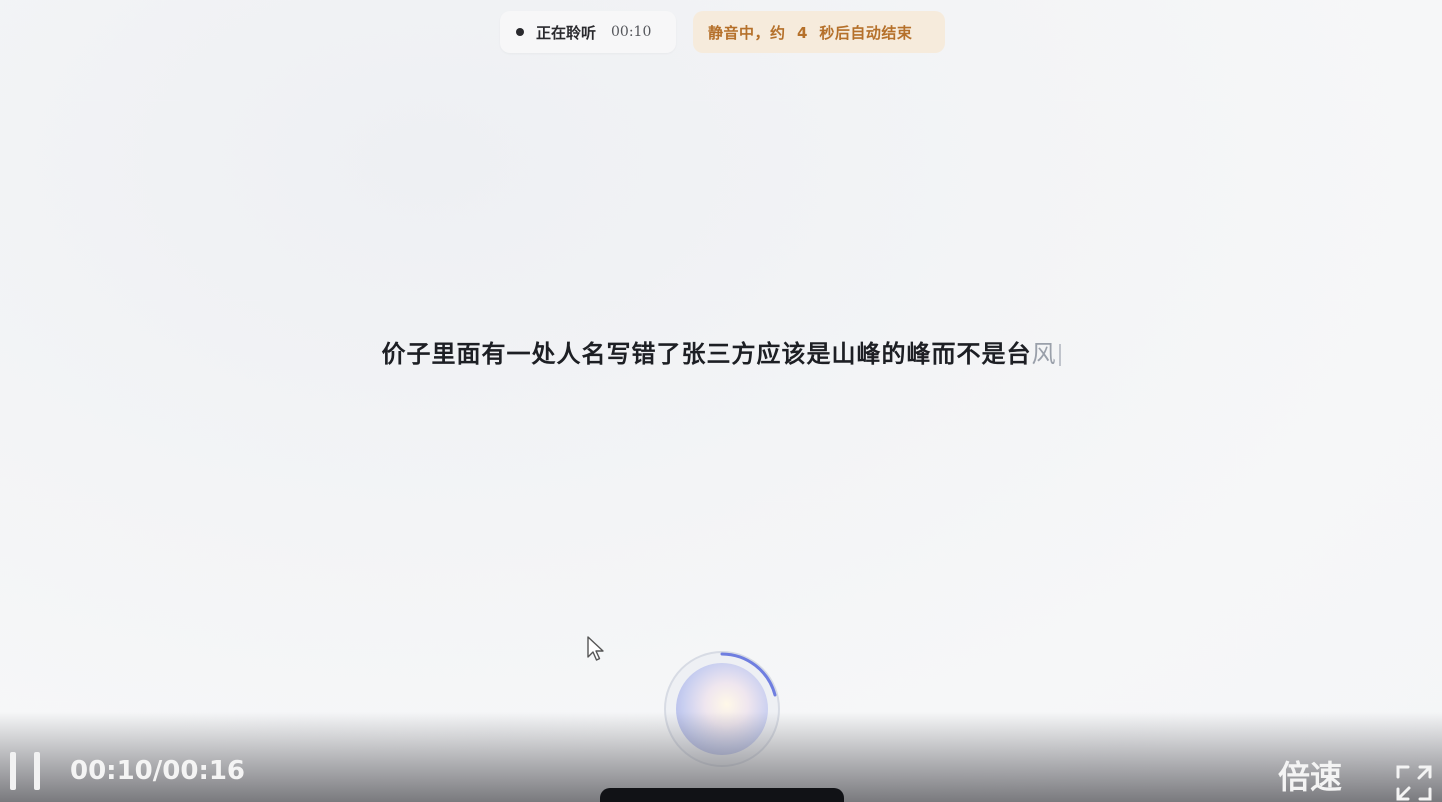 This screenshot has height=802, width=1442. I want to click on transcript-pending-text: 风, so click(1044, 354).